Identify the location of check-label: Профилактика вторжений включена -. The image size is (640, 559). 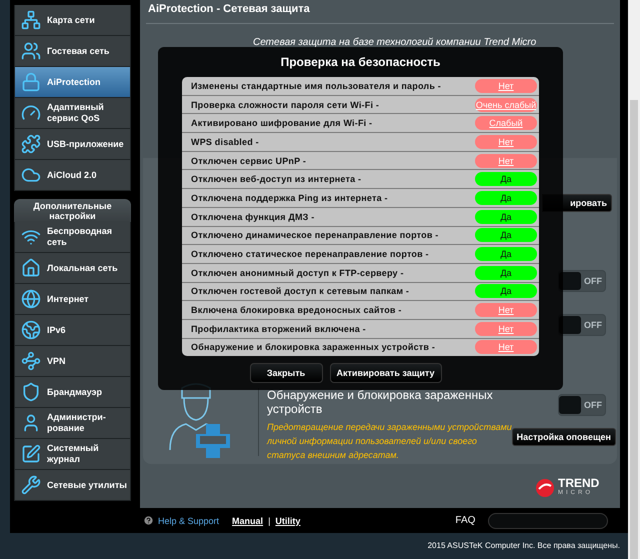
(278, 329).